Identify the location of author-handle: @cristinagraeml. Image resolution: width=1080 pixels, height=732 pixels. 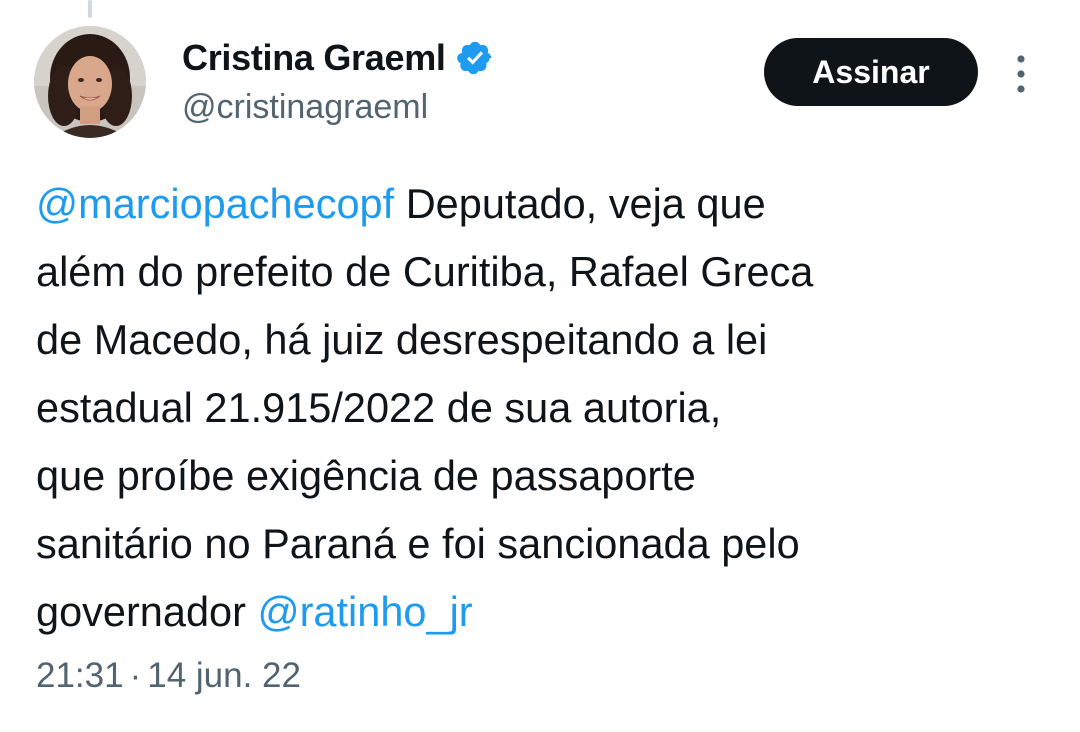
(338, 107).